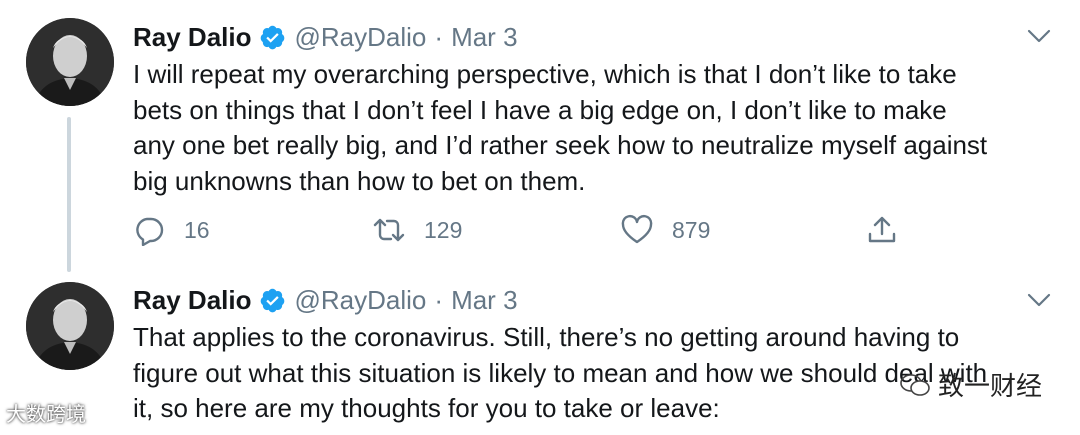  I want to click on watermark-left-text: 大数跨境, so click(46, 415).